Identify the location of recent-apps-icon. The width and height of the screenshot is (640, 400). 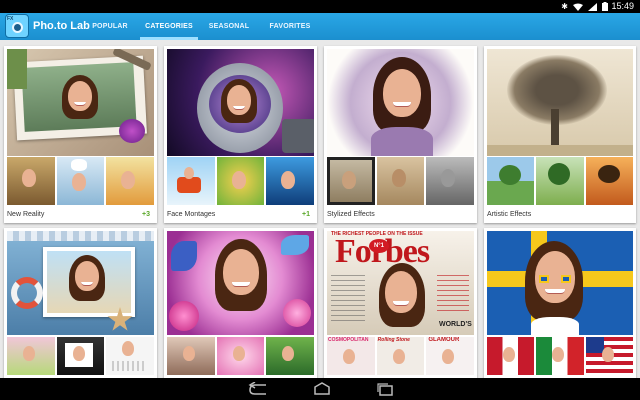
(385, 389).